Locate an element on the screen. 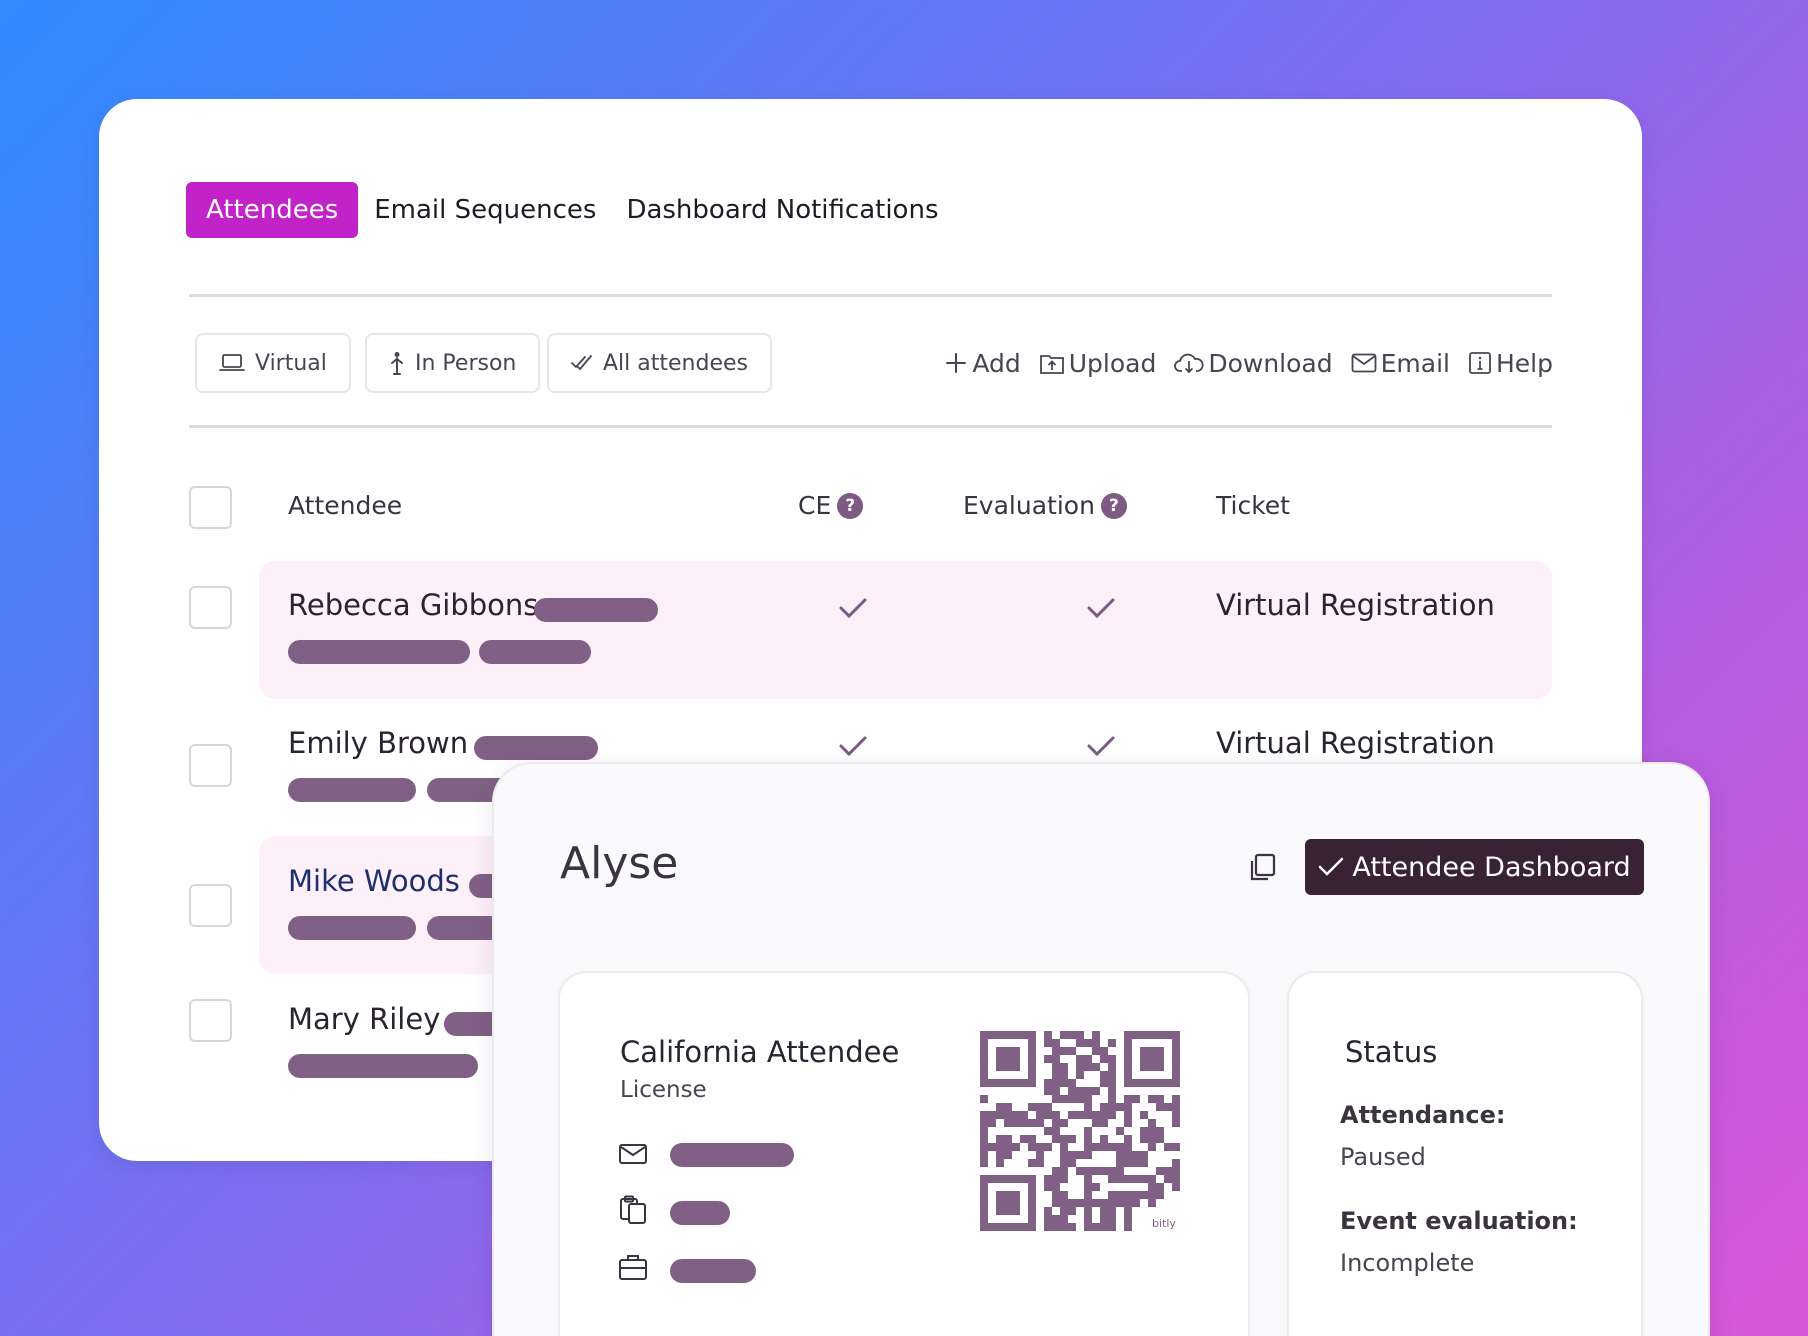  column-header-attendee: Attendee is located at coordinates (345, 505).